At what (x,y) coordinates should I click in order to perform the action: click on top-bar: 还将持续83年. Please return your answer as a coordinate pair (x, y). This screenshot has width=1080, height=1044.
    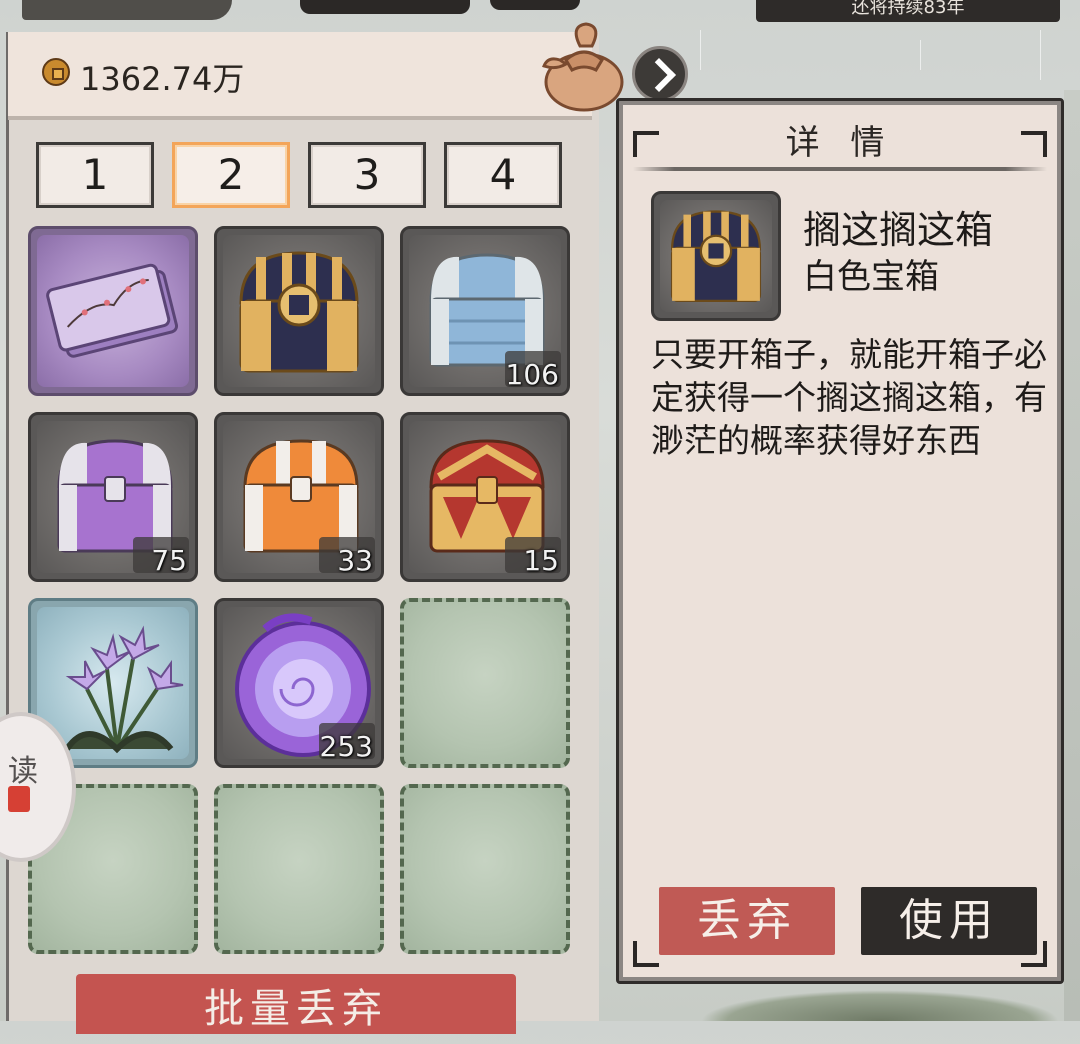
    Looking at the image, I should click on (540, 11).